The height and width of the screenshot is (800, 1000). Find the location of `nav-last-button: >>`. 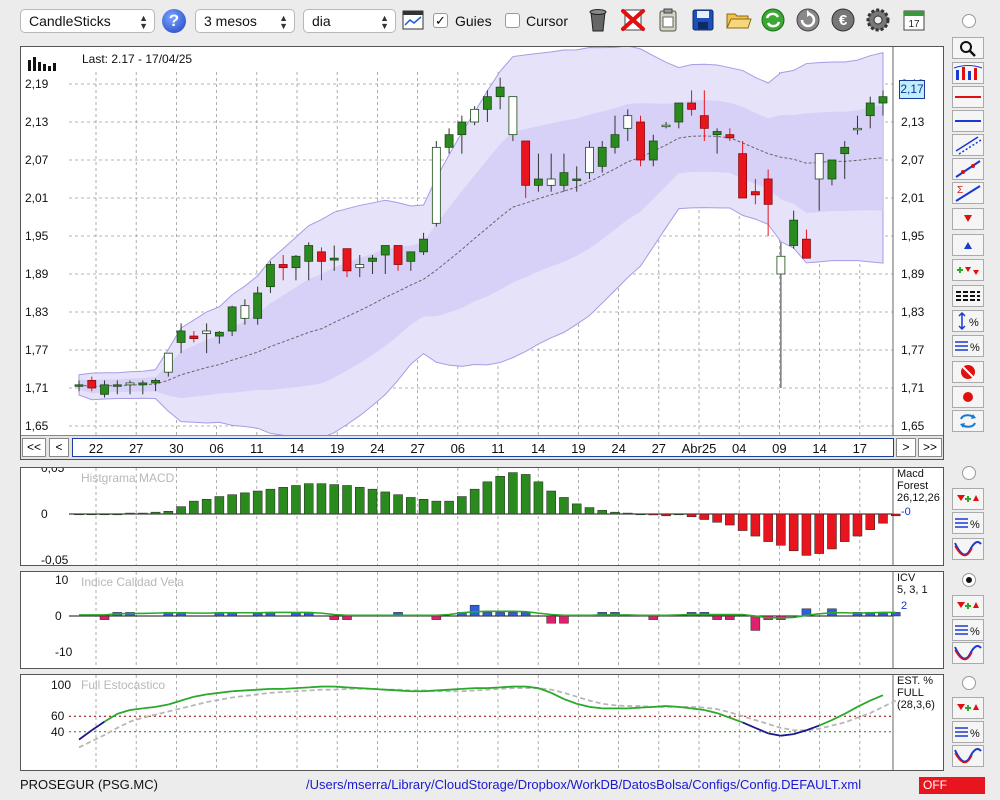

nav-last-button: >> is located at coordinates (930, 447).